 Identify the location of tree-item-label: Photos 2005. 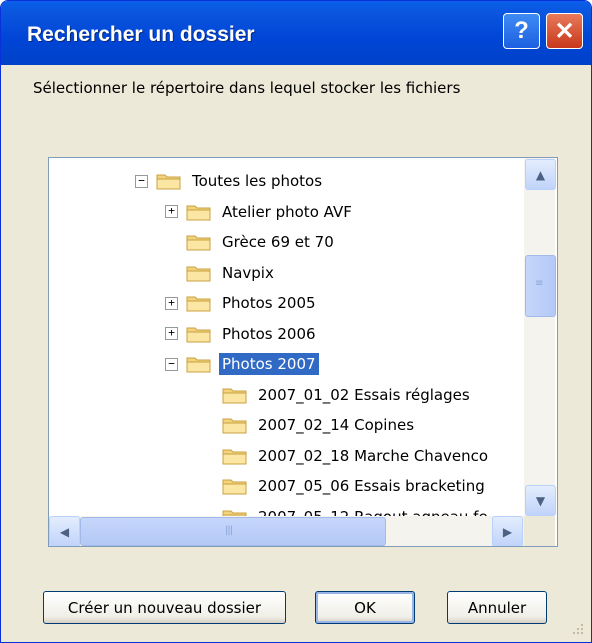
(269, 303).